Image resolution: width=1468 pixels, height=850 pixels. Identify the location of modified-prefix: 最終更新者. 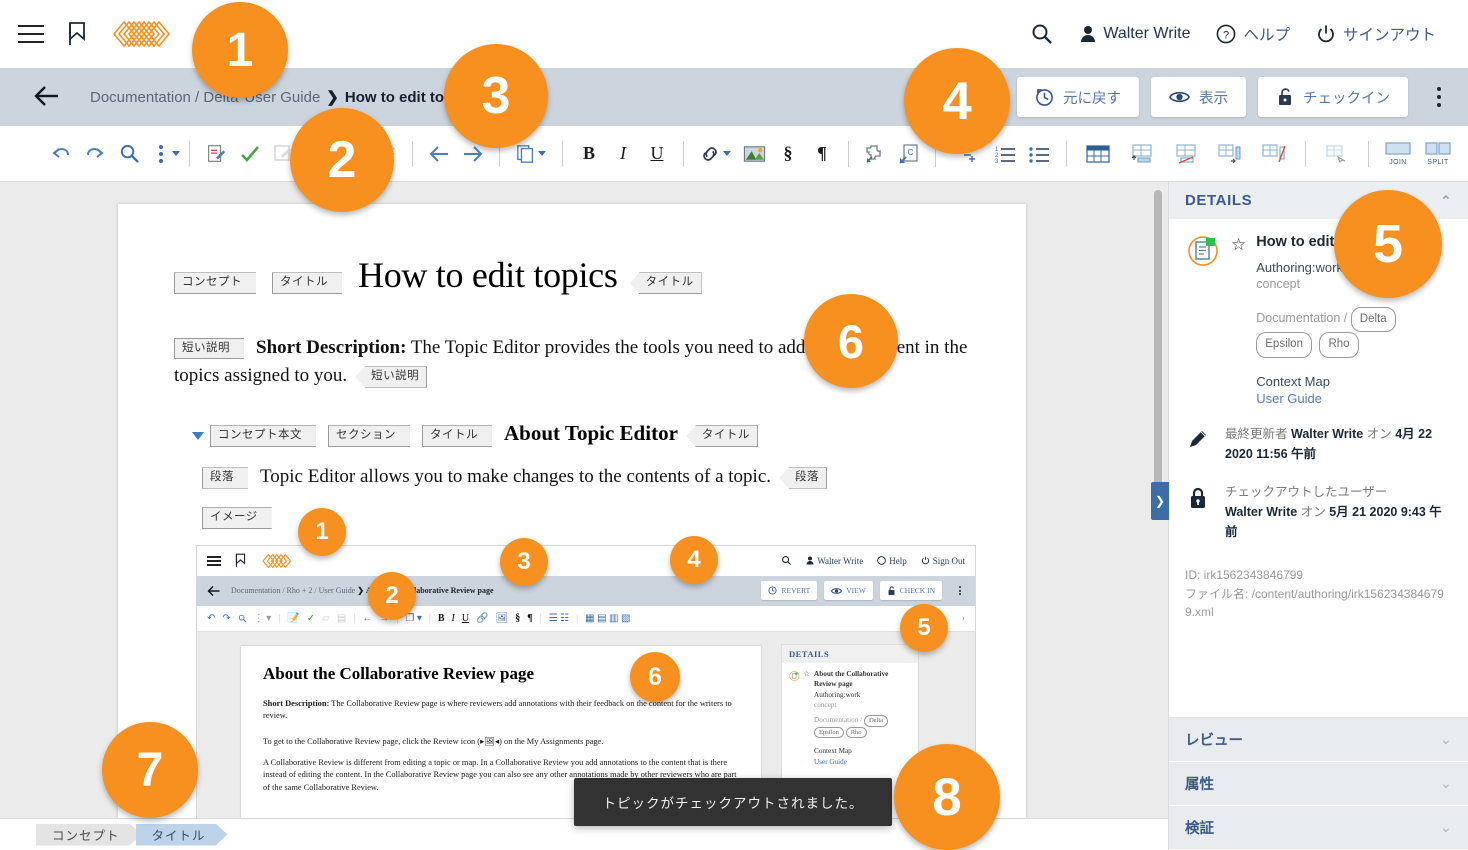
(1256, 434).